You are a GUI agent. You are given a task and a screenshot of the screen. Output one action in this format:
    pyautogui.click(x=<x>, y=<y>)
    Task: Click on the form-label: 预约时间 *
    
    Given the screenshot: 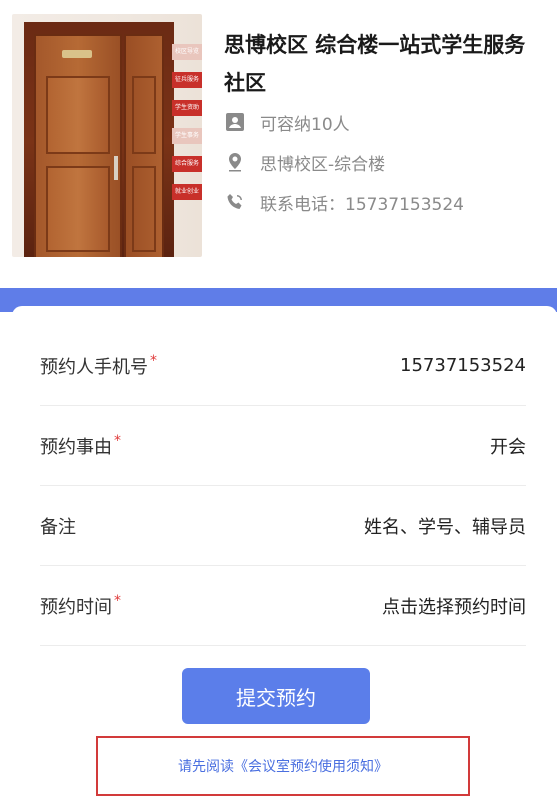 What is the action you would take?
    pyautogui.click(x=80, y=606)
    